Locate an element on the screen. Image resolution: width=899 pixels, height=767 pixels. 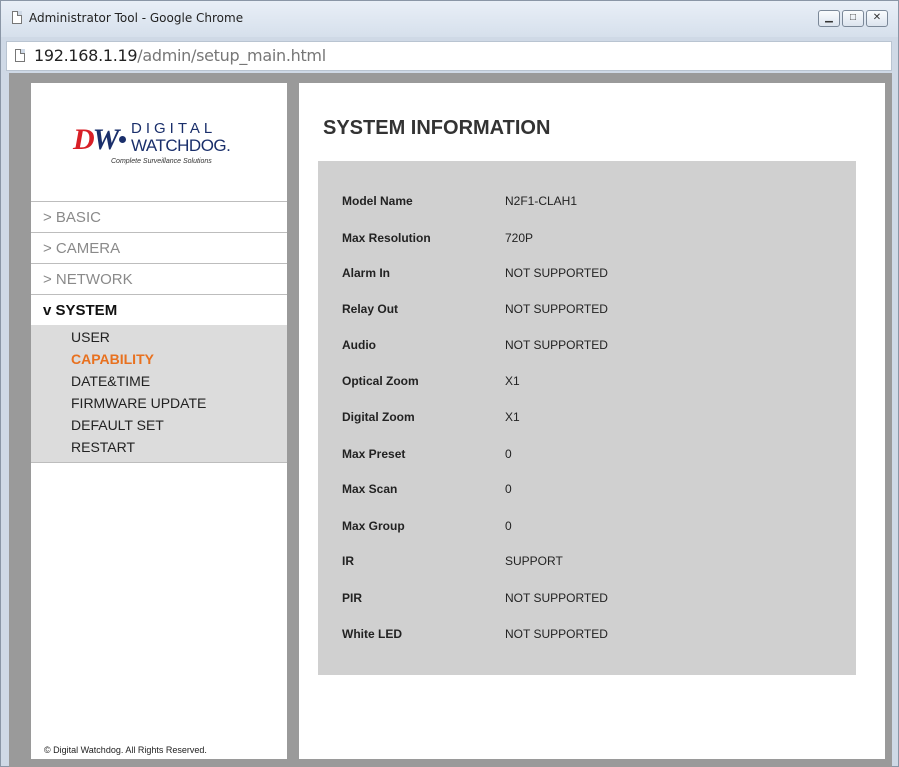
info-label: Optical Zoom is located at coordinates (380, 381).